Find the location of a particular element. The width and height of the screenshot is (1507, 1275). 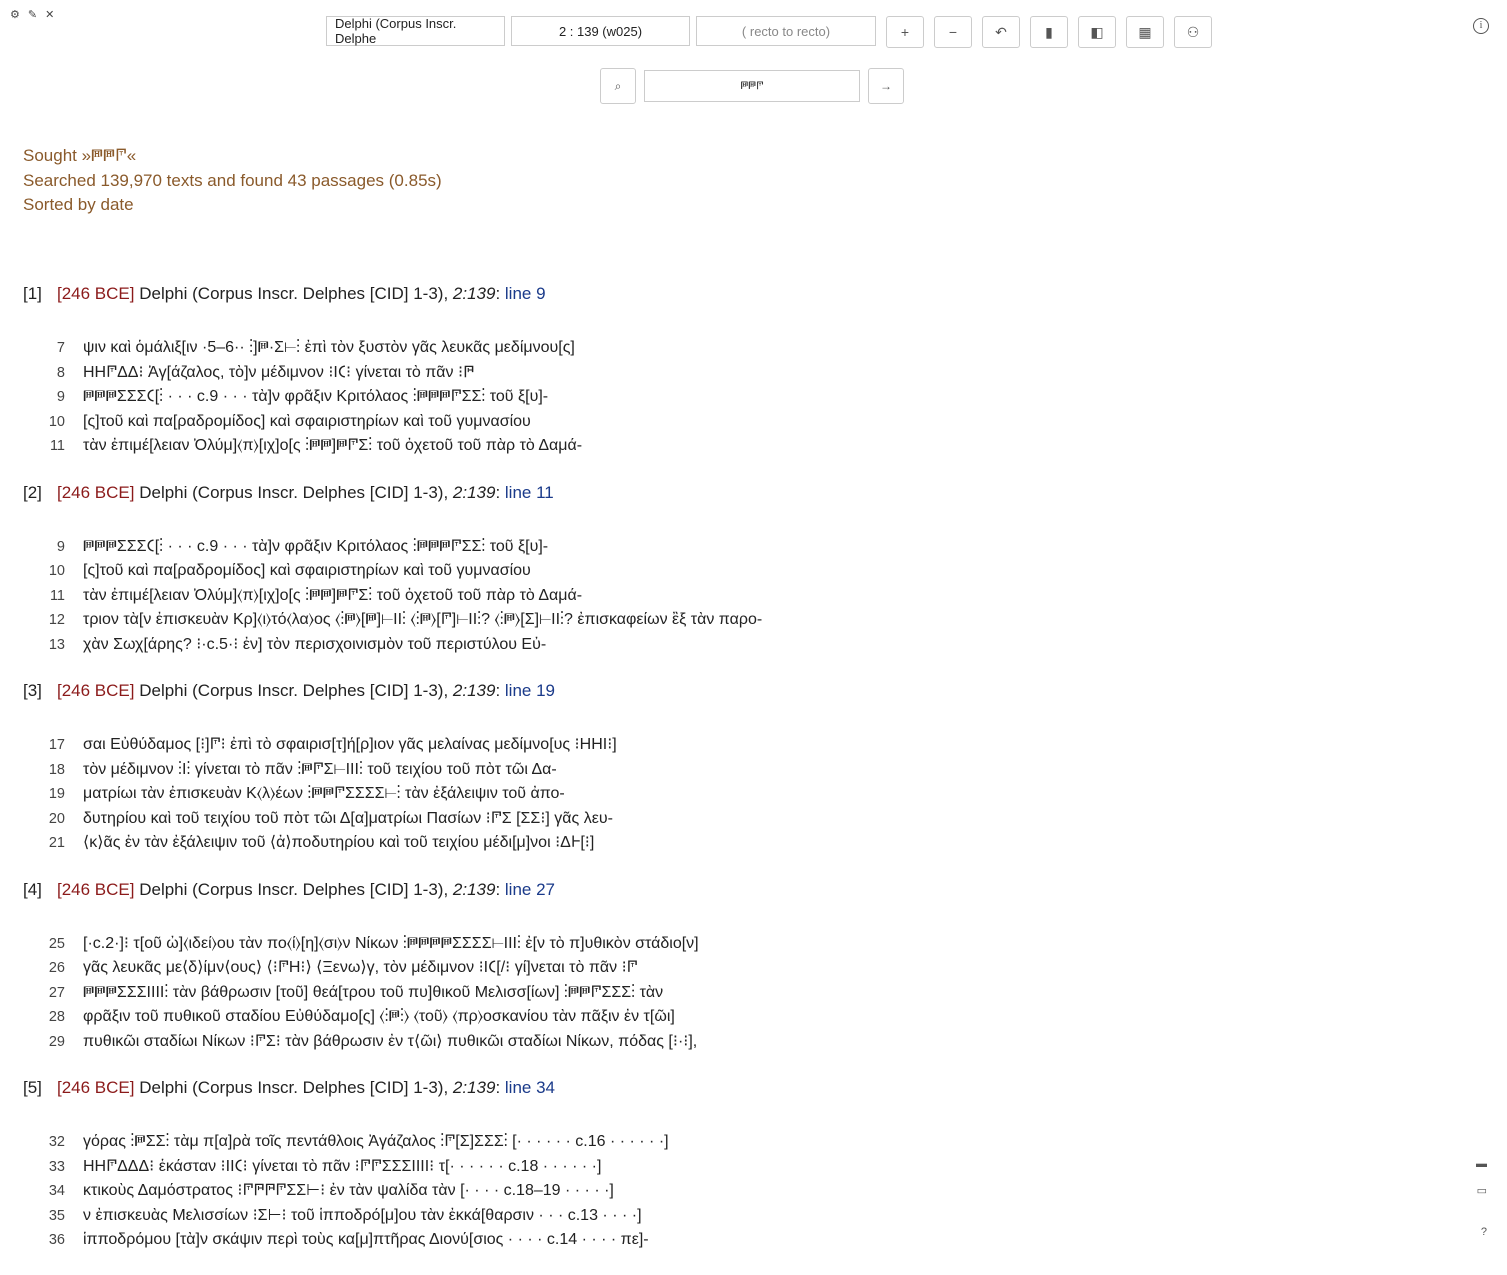

line-number: 29 is located at coordinates (56, 1041).